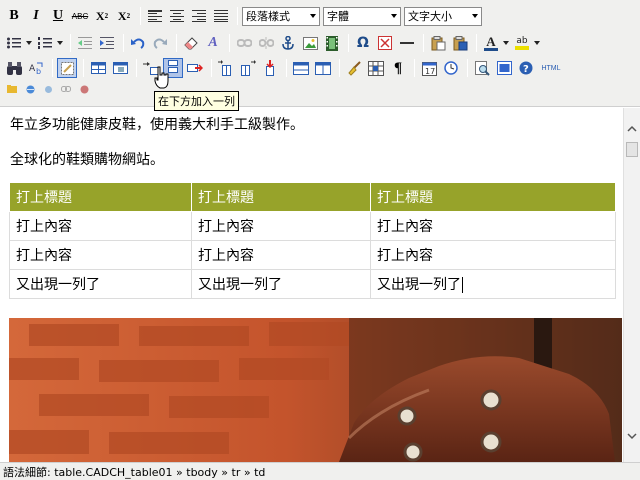 The width and height of the screenshot is (640, 480). Describe the element at coordinates (451, 68) in the screenshot. I see `insert-time-button` at that location.